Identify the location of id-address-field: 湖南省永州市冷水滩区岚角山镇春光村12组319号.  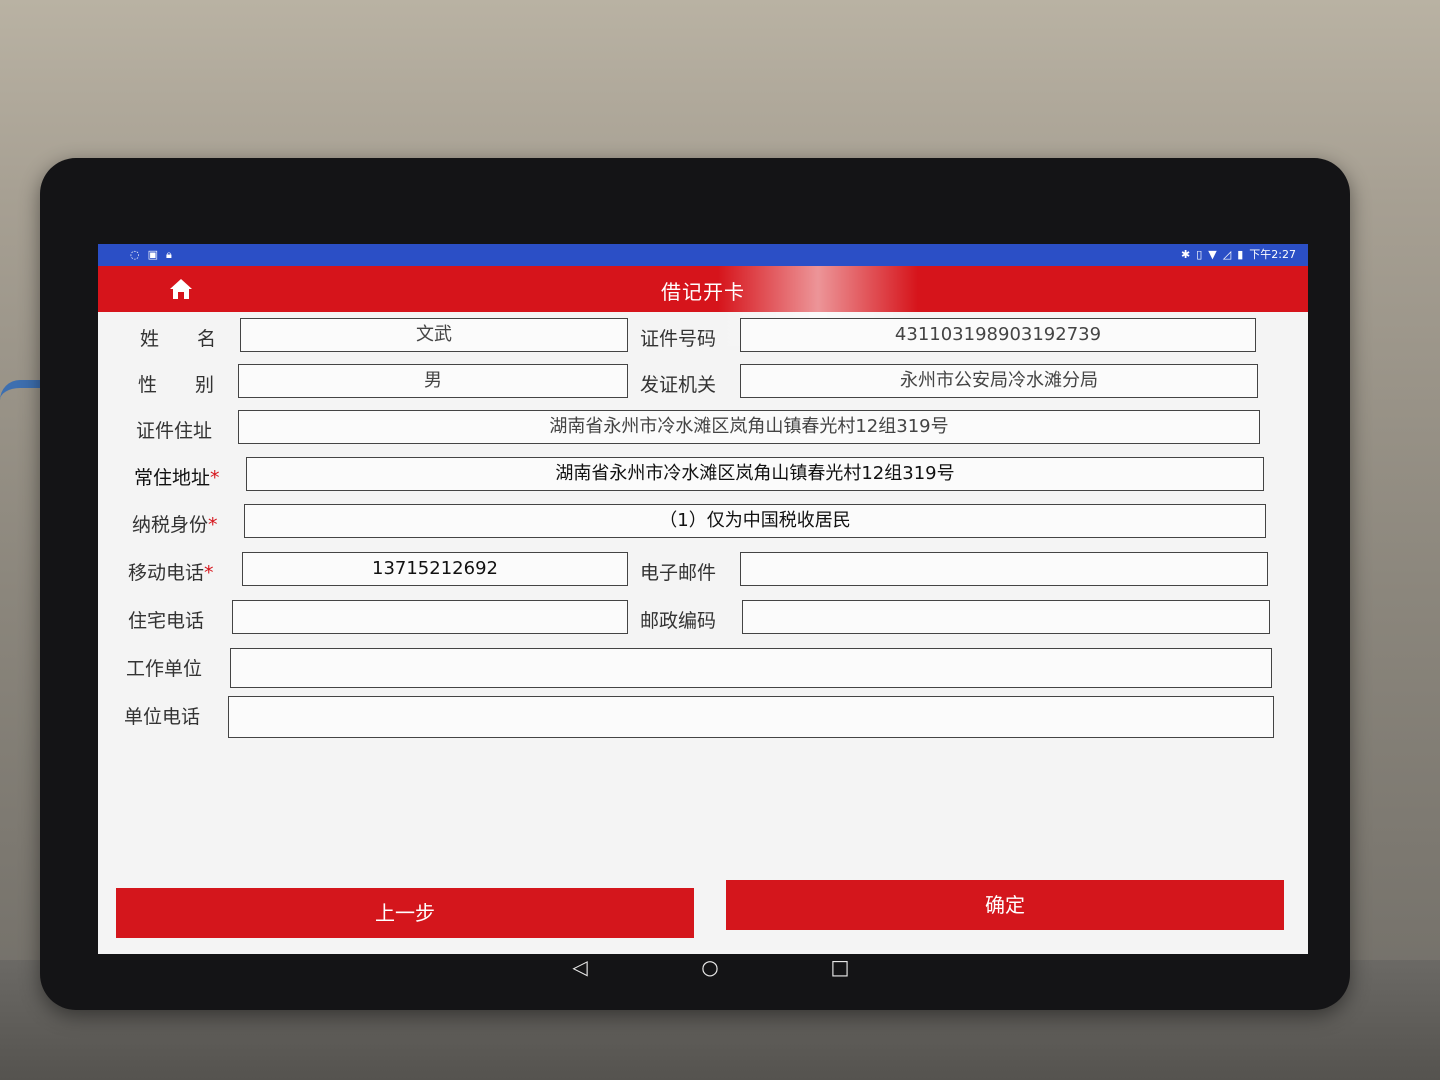
(749, 427).